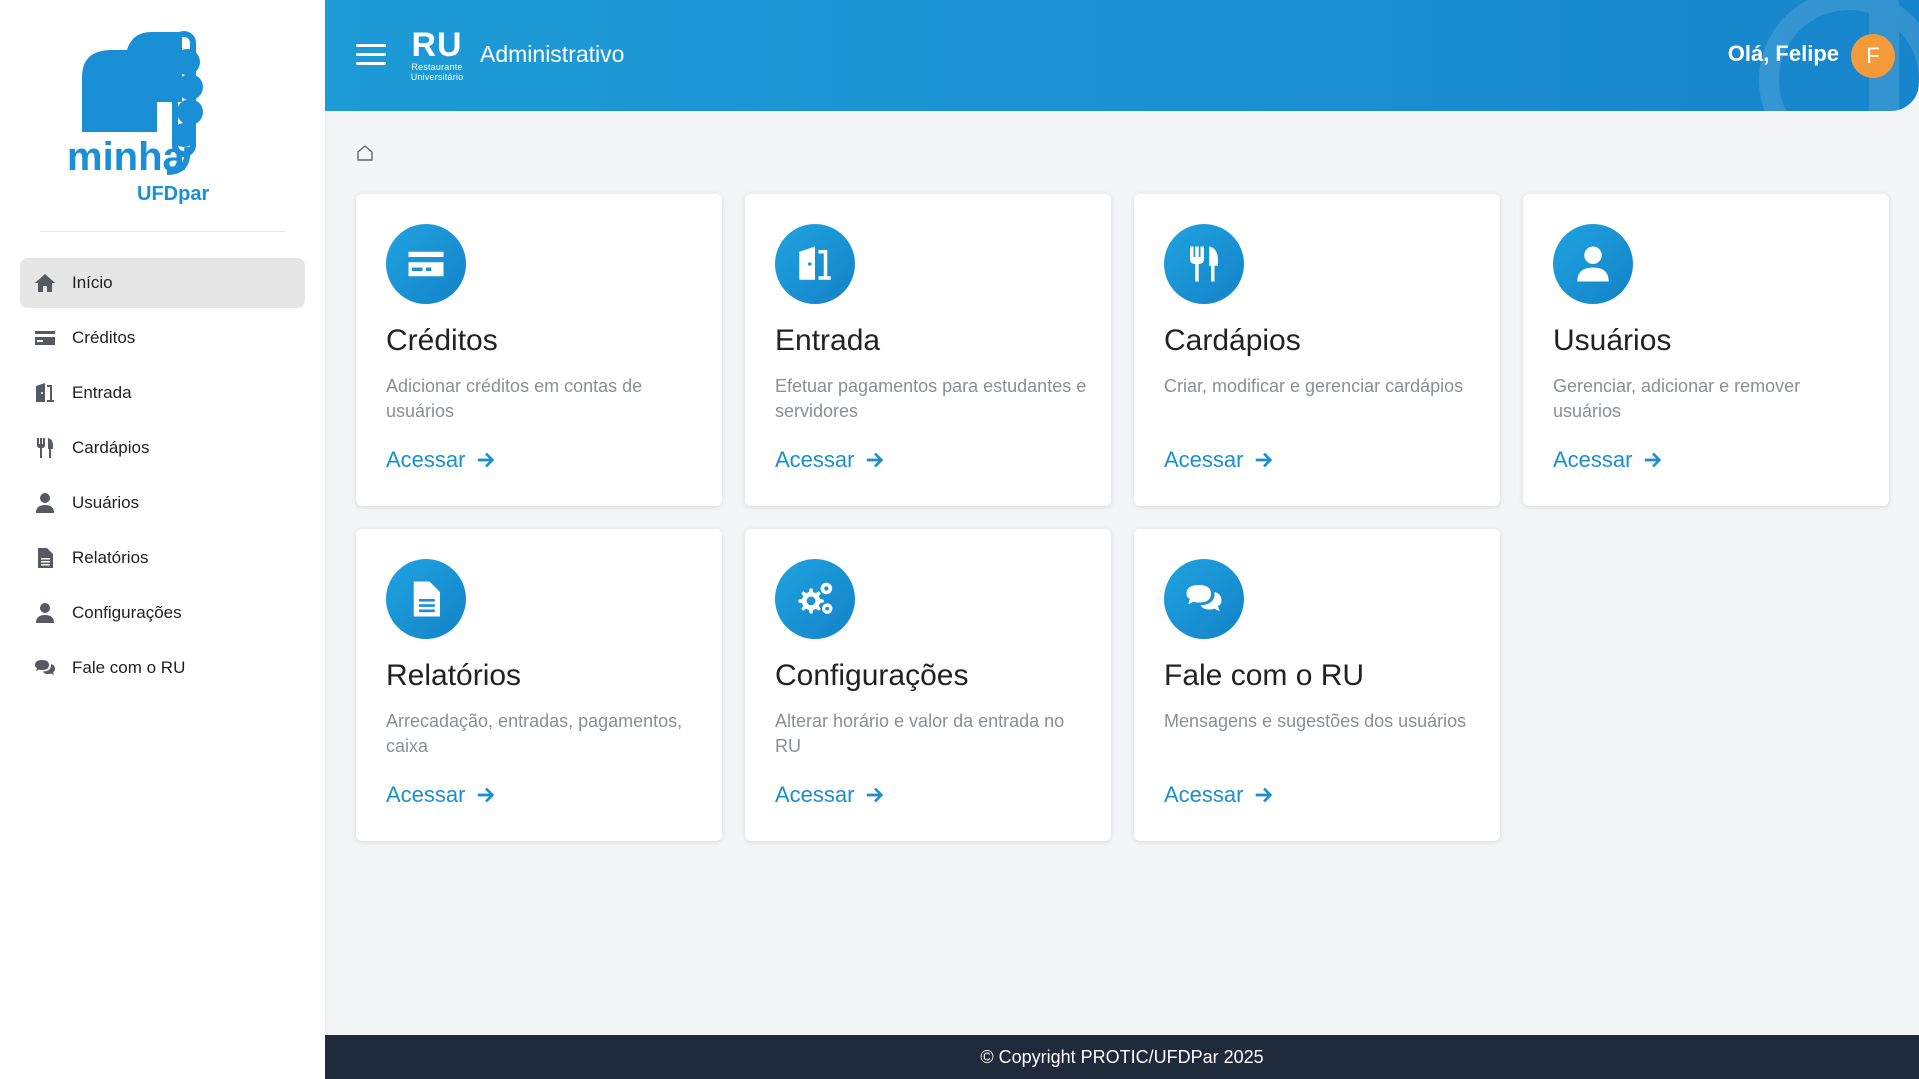 The height and width of the screenshot is (1079, 1919). What do you see at coordinates (1677, 398) in the screenshot?
I see `card-description: Gerenciar, adicionar e remover usuários` at bounding box center [1677, 398].